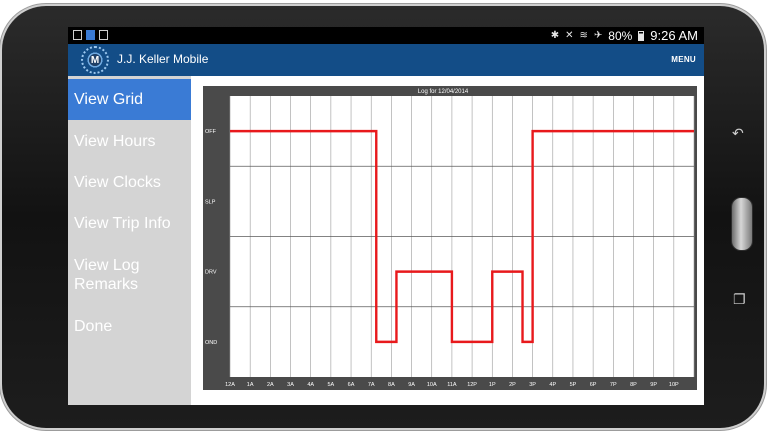  Describe the element at coordinates (532, 385) in the screenshot. I see `x-axis-tick-label: 3P` at that location.